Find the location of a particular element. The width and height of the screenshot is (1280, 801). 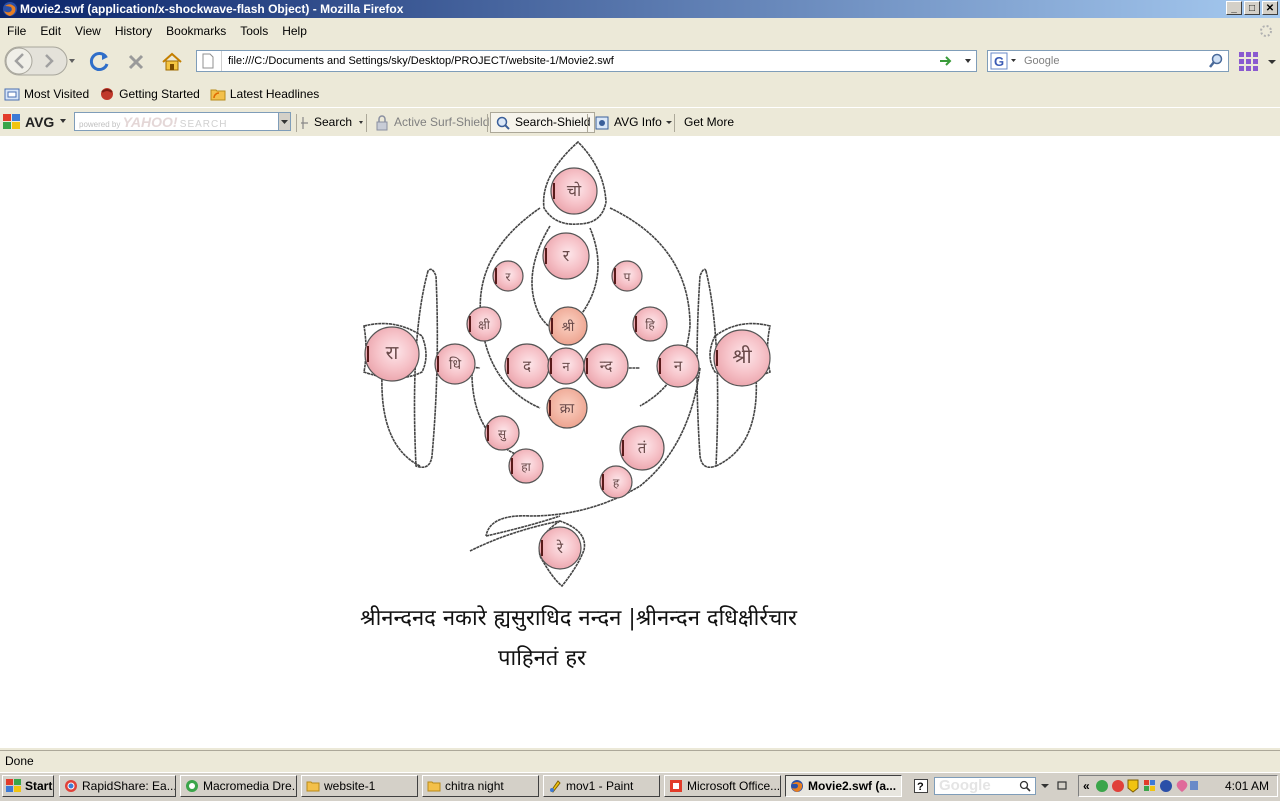

letter-circle: प is located at coordinates (627, 276).